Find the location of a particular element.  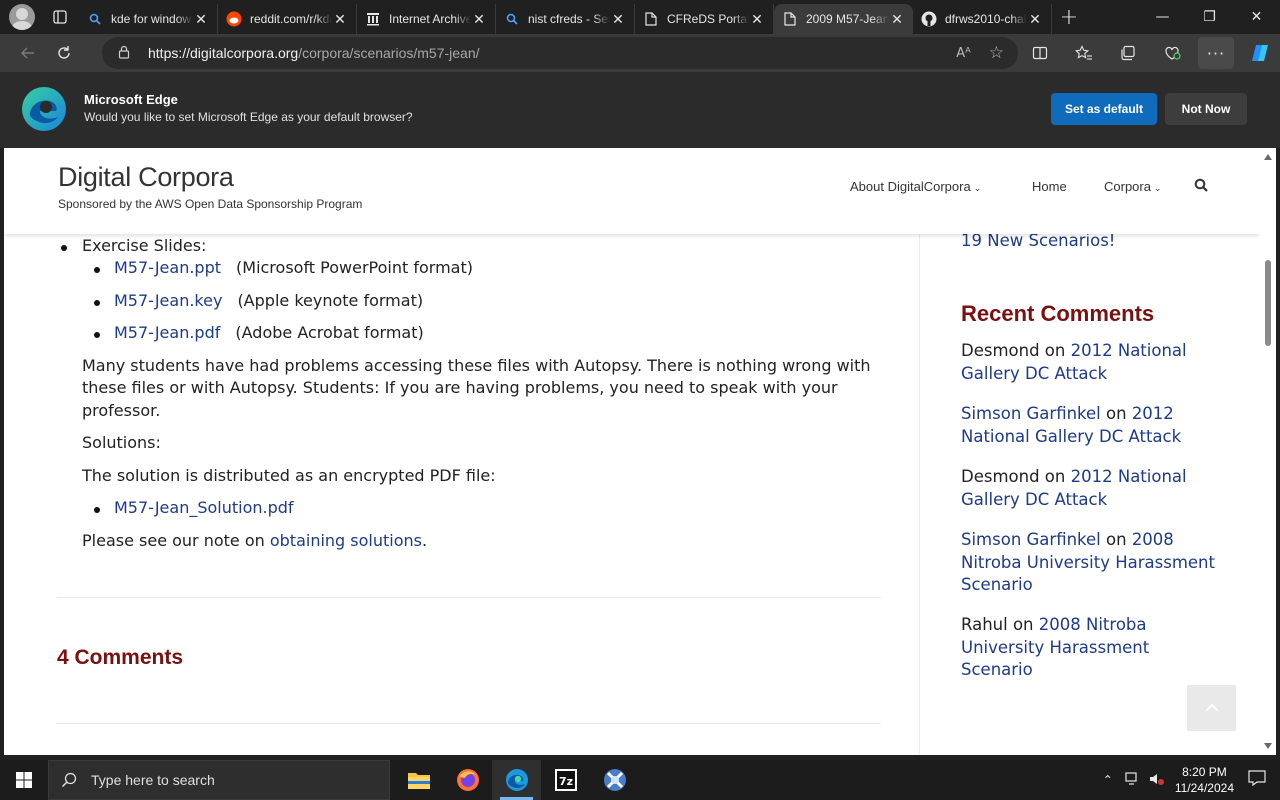

nav-corpora: Corpora ⌄ is located at coordinates (1133, 186).